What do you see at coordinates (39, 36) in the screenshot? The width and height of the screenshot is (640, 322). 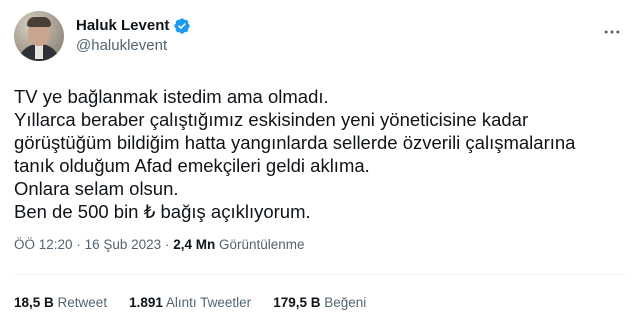 I see `avatar` at bounding box center [39, 36].